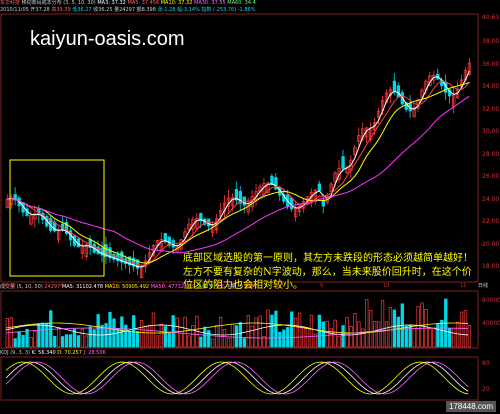 Image resolution: width=500 pixels, height=414 pixels. Describe the element at coordinates (103, 10) in the screenshot. I see `bar-close: 收36.25` at that location.